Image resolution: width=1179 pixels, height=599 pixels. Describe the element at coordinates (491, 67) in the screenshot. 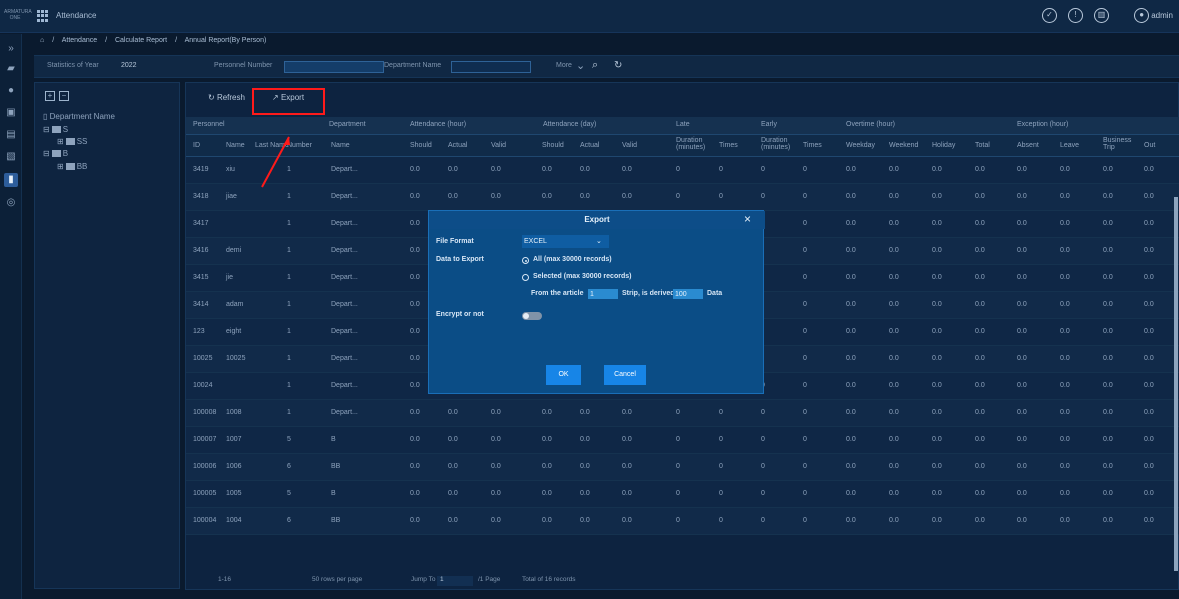

I see `department-name-input` at that location.